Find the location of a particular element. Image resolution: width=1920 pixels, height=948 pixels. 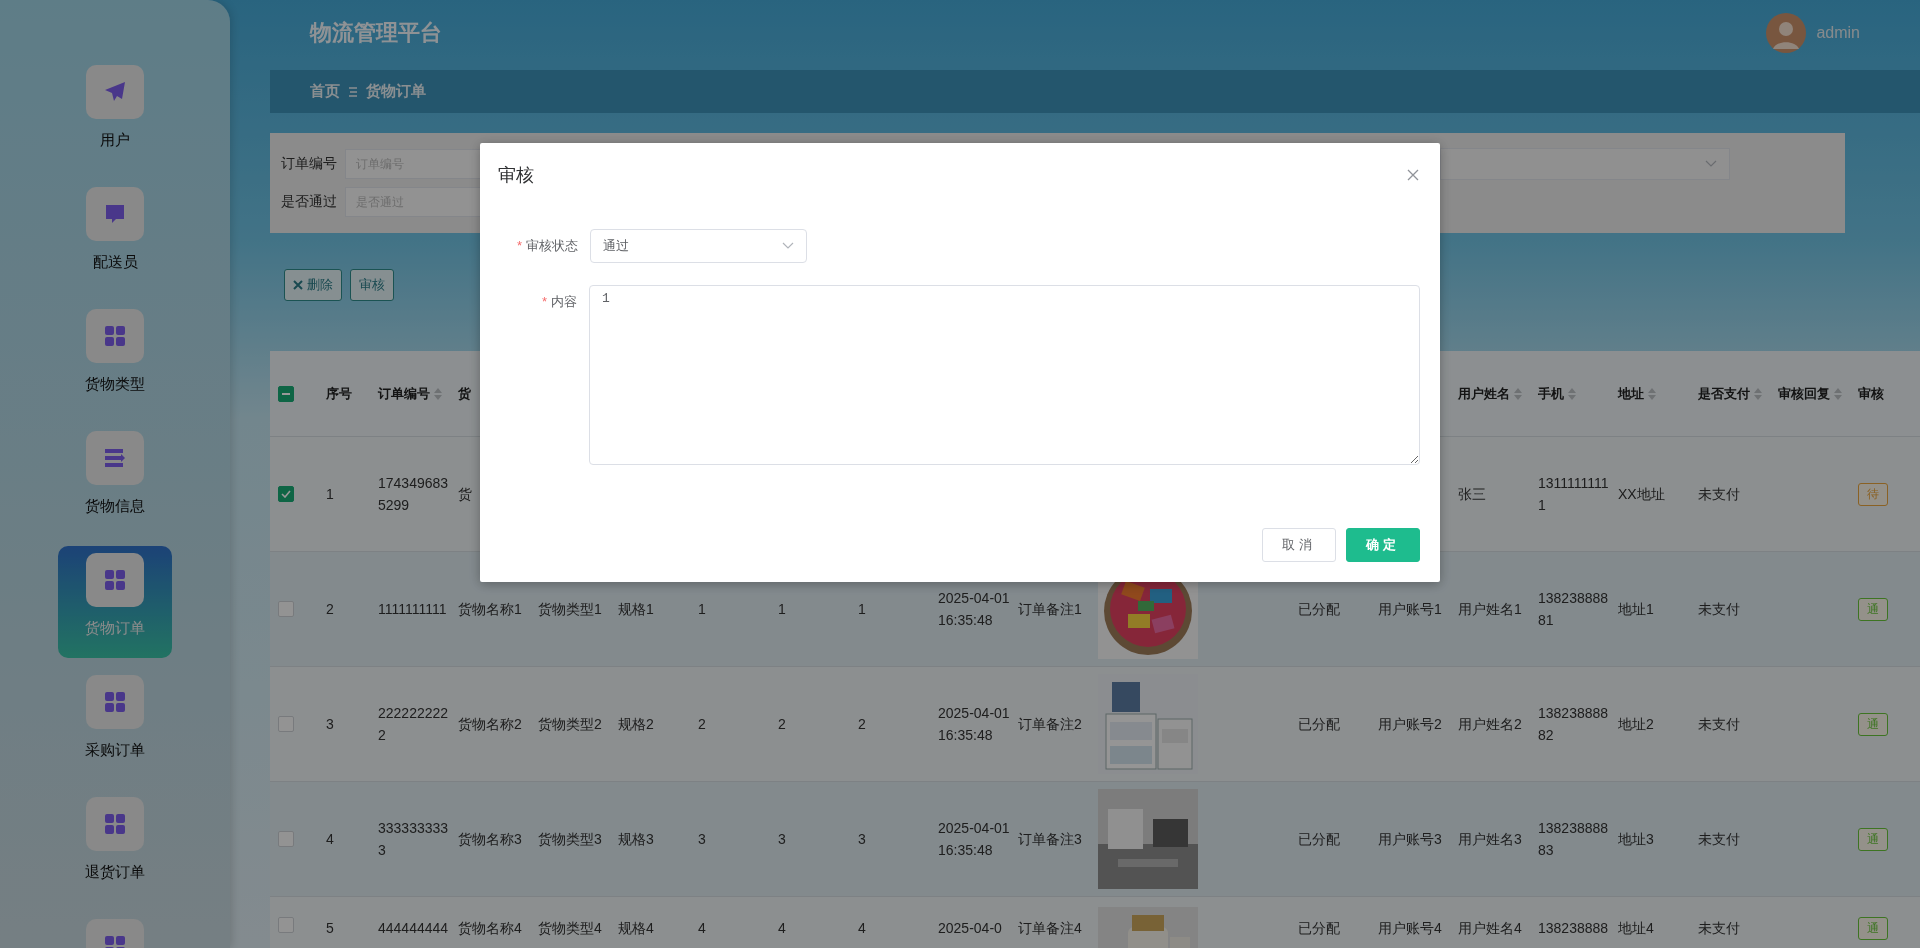

table-cell-text: 1743496835299 is located at coordinates (414, 494).